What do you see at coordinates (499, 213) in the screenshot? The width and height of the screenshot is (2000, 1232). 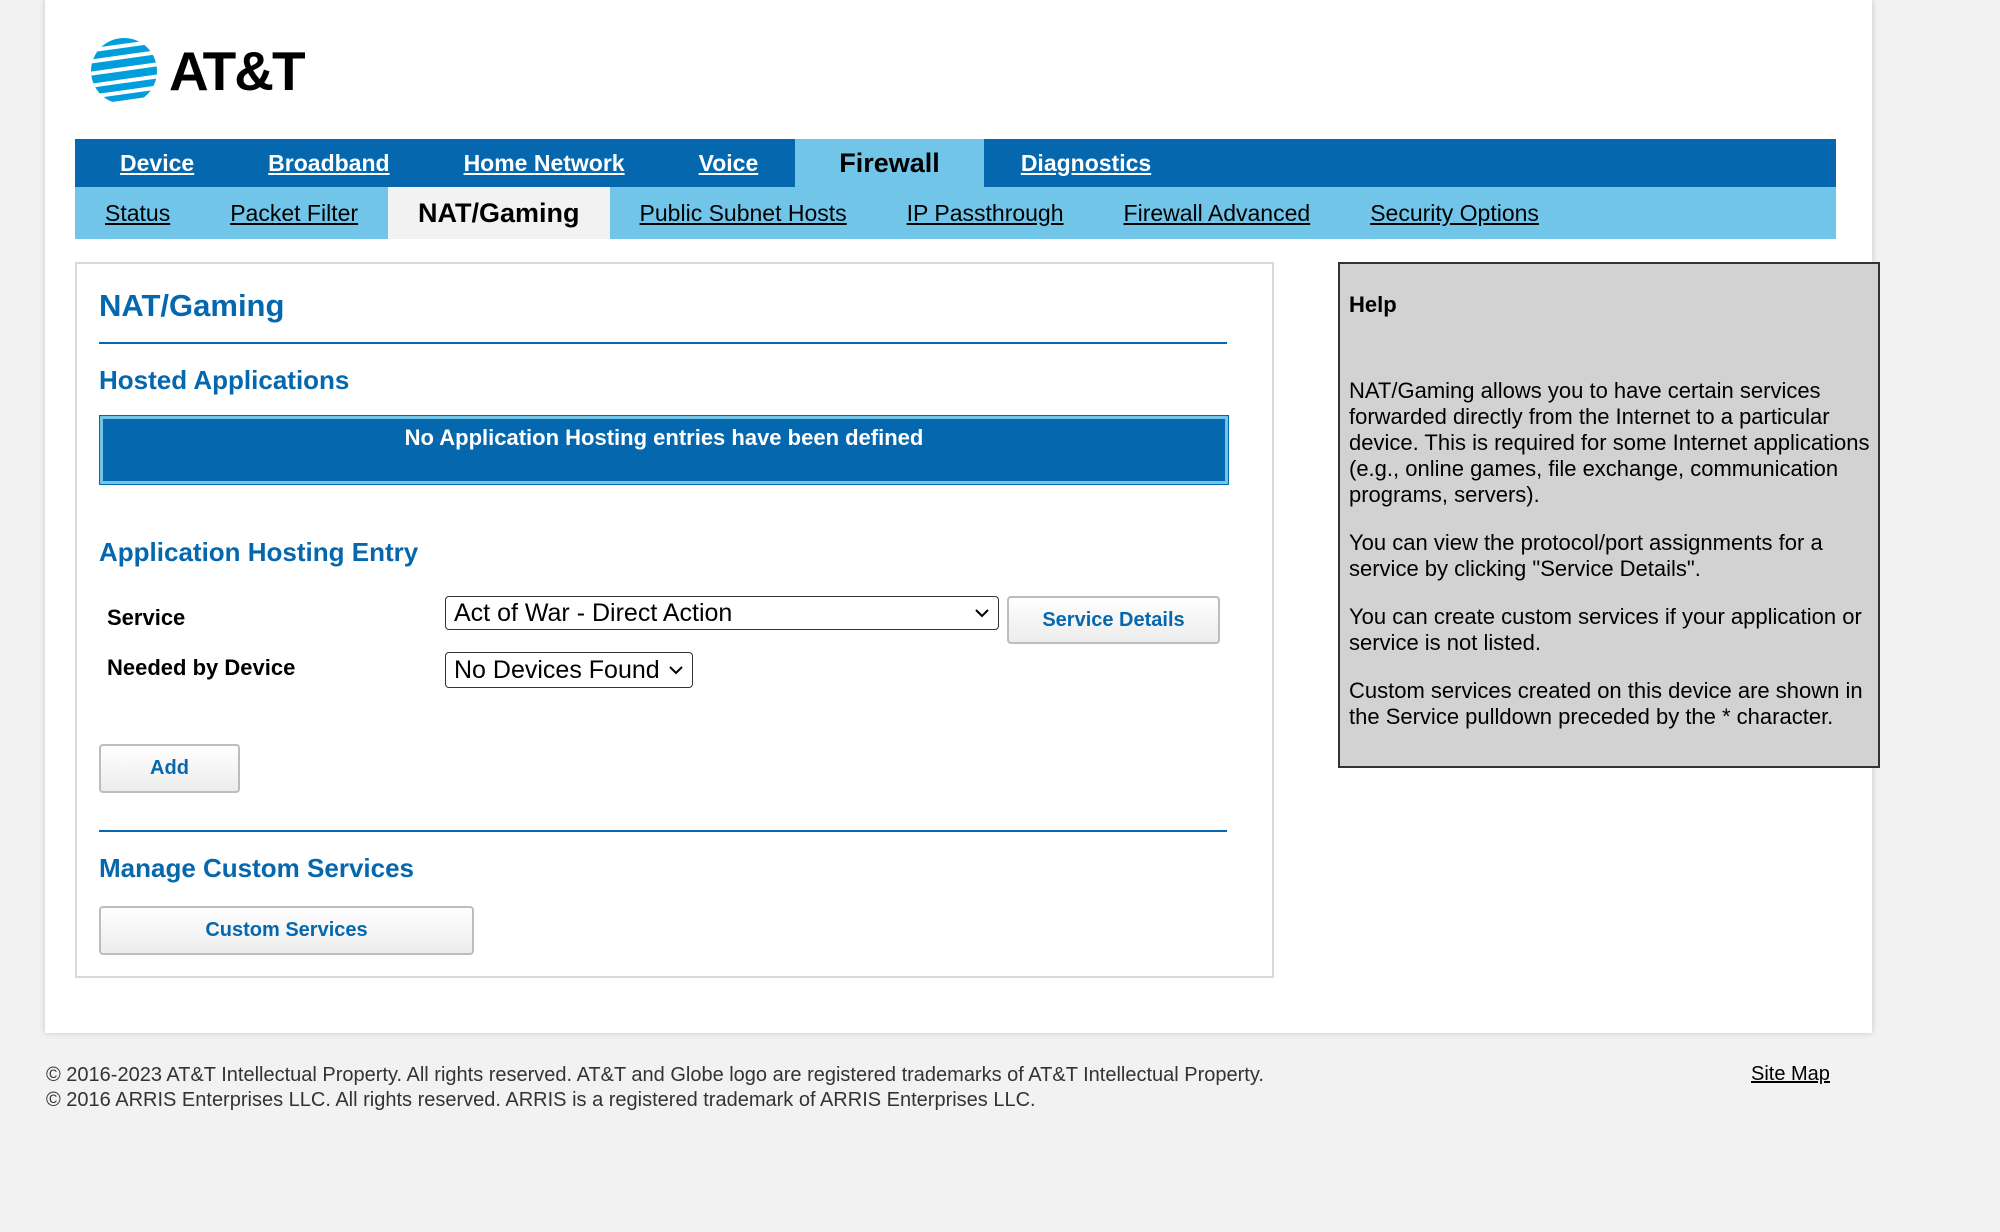 I see `subtab-nat-gaming: NAT/Gaming` at bounding box center [499, 213].